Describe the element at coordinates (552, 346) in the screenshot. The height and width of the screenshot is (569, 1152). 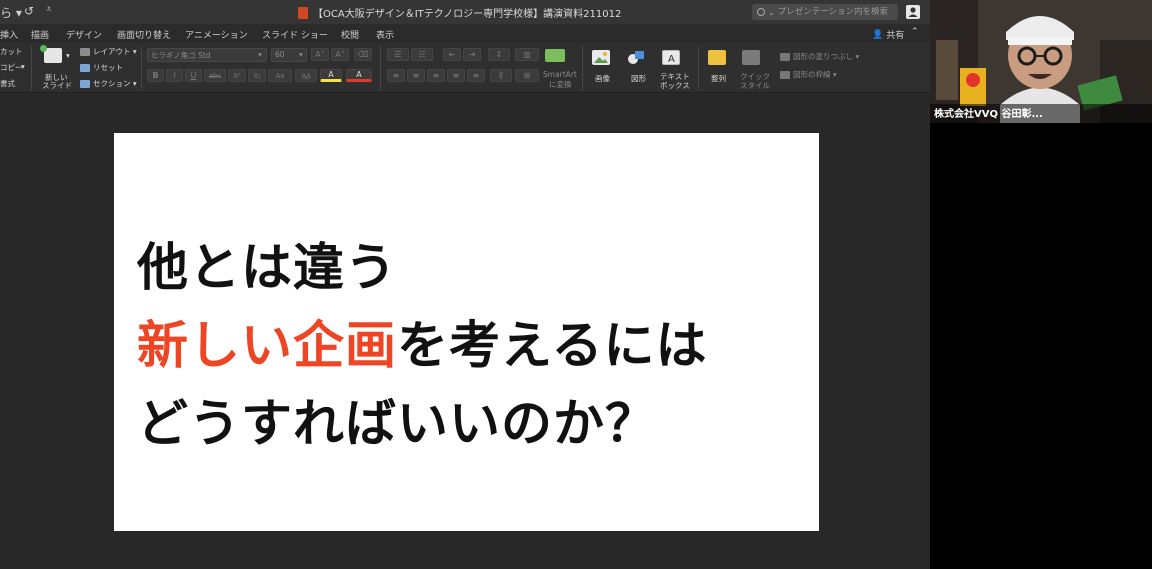
I see `slide-heading-line-2-rest: を考えるには` at that location.